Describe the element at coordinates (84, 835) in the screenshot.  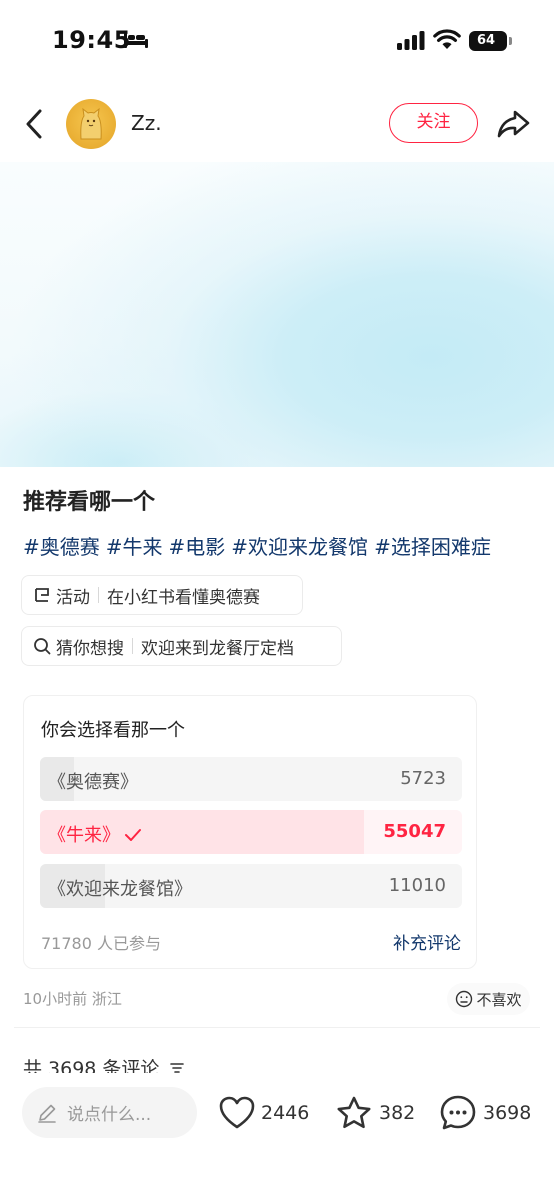
I see `poll-option-label-text: 《牛来》` at that location.